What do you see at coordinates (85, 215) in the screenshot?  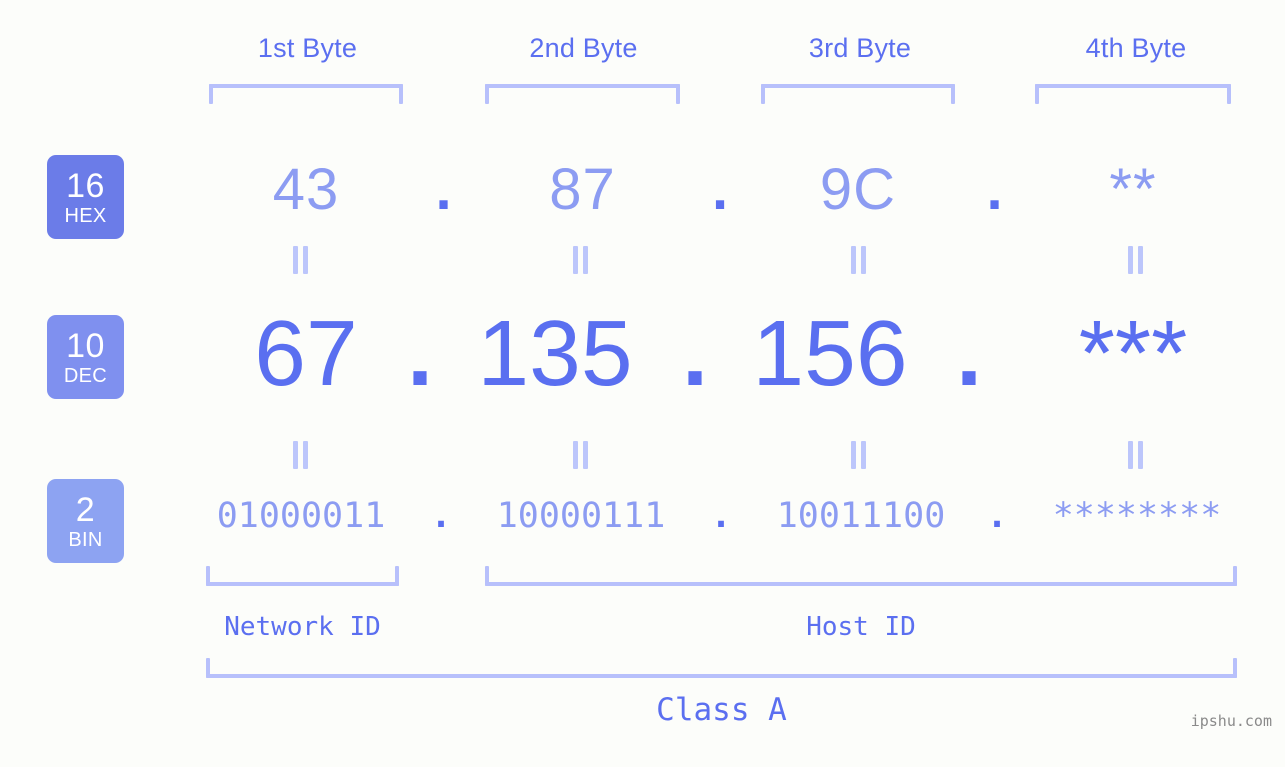 I see `base-badge-hex-abbr: HEX` at bounding box center [85, 215].